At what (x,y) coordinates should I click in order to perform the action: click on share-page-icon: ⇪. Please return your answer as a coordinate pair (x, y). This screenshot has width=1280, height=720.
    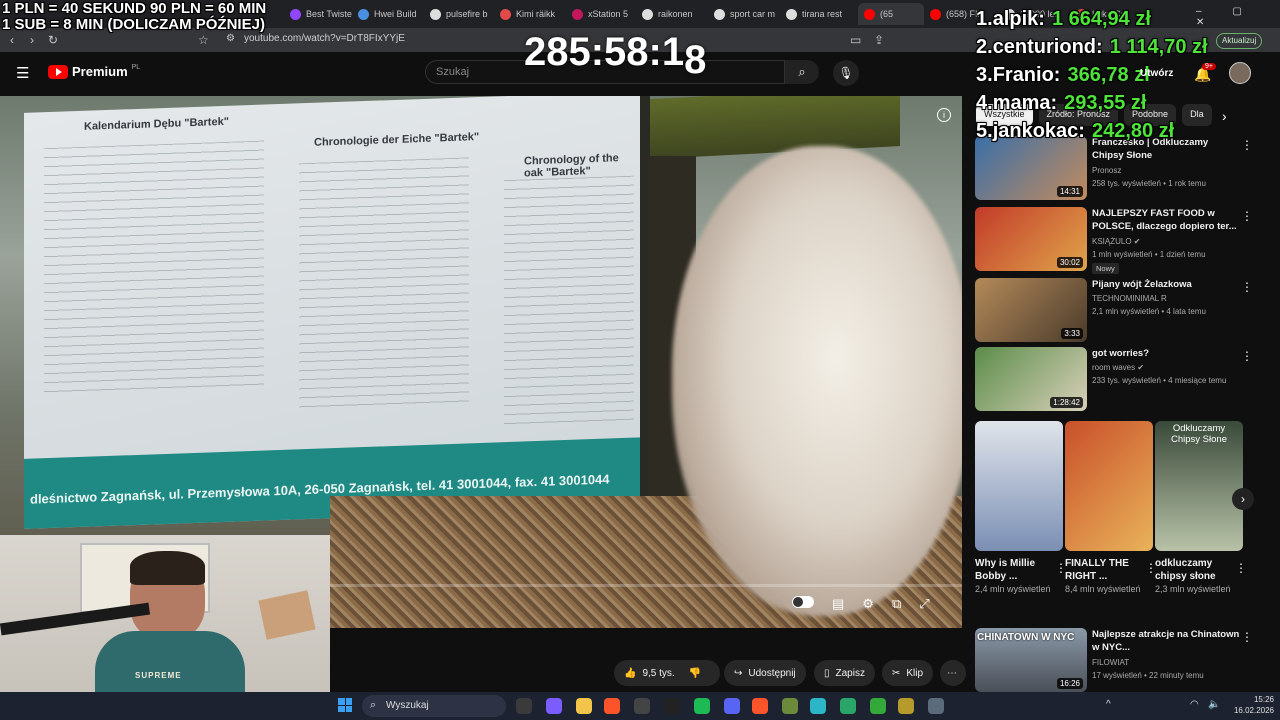
    Looking at the image, I should click on (879, 40).